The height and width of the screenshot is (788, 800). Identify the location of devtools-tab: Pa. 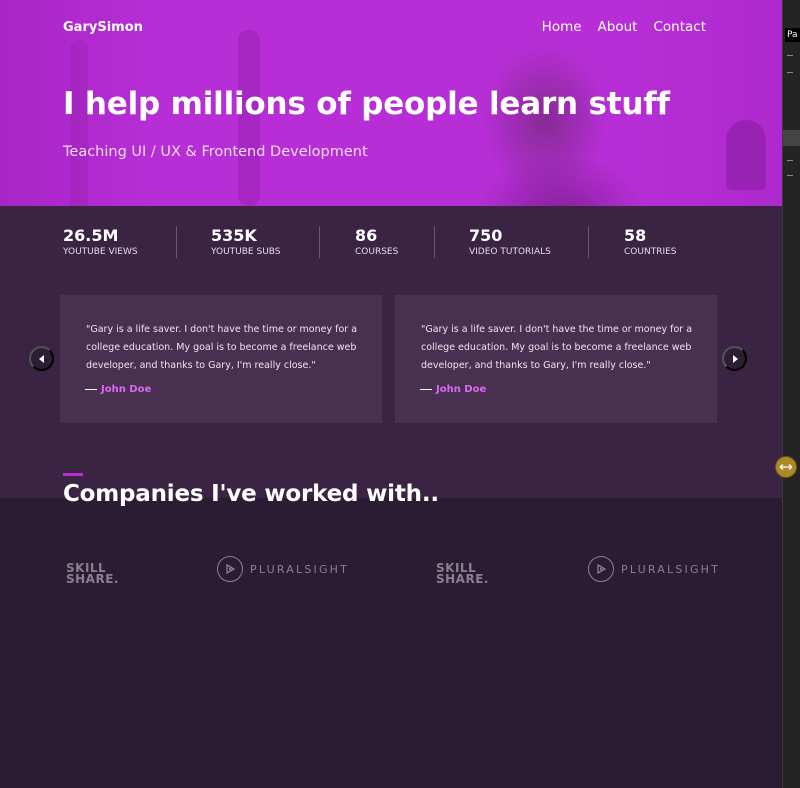
(792, 35).